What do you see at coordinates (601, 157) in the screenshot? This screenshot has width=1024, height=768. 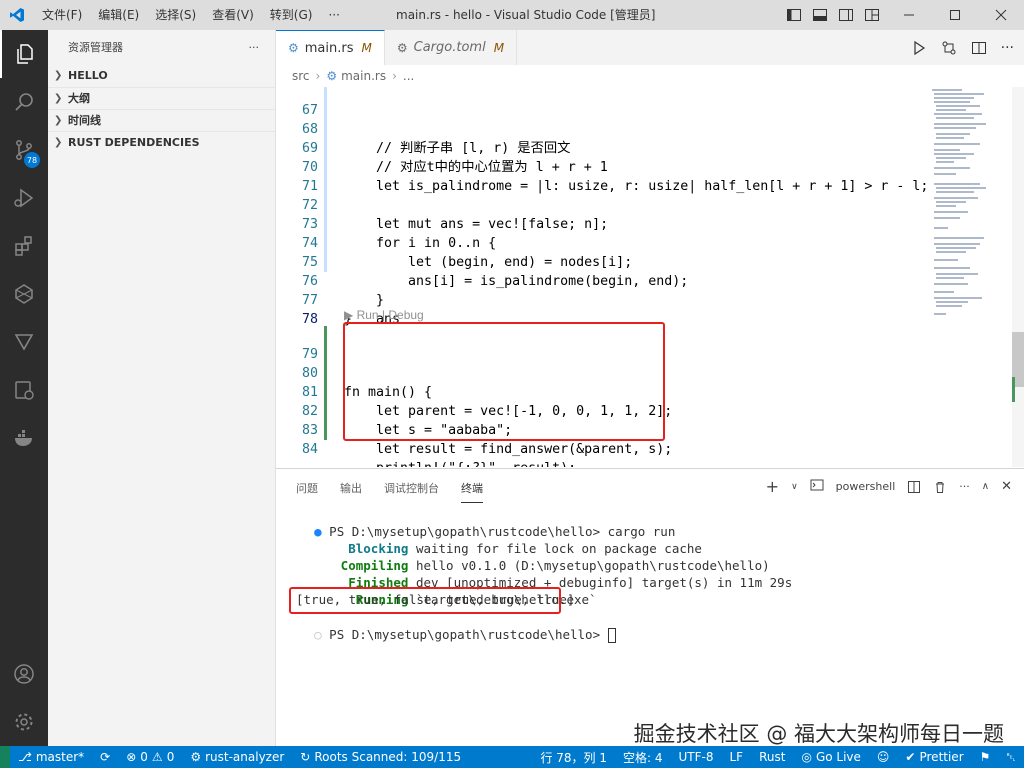 I see `code-line: 70` at bounding box center [601, 157].